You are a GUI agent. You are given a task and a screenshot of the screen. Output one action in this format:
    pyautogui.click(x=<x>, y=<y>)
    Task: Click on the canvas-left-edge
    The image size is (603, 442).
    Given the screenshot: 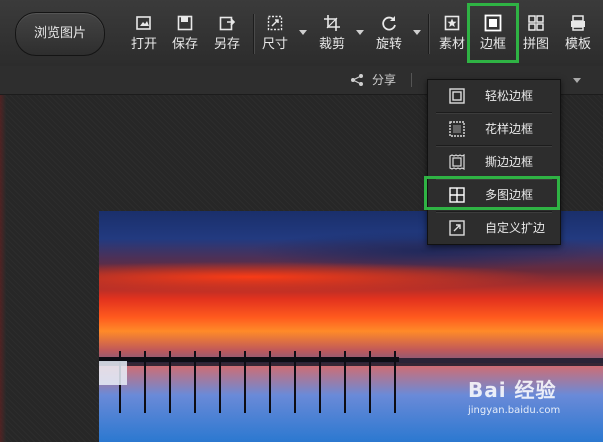 What is the action you would take?
    pyautogui.click(x=3, y=268)
    